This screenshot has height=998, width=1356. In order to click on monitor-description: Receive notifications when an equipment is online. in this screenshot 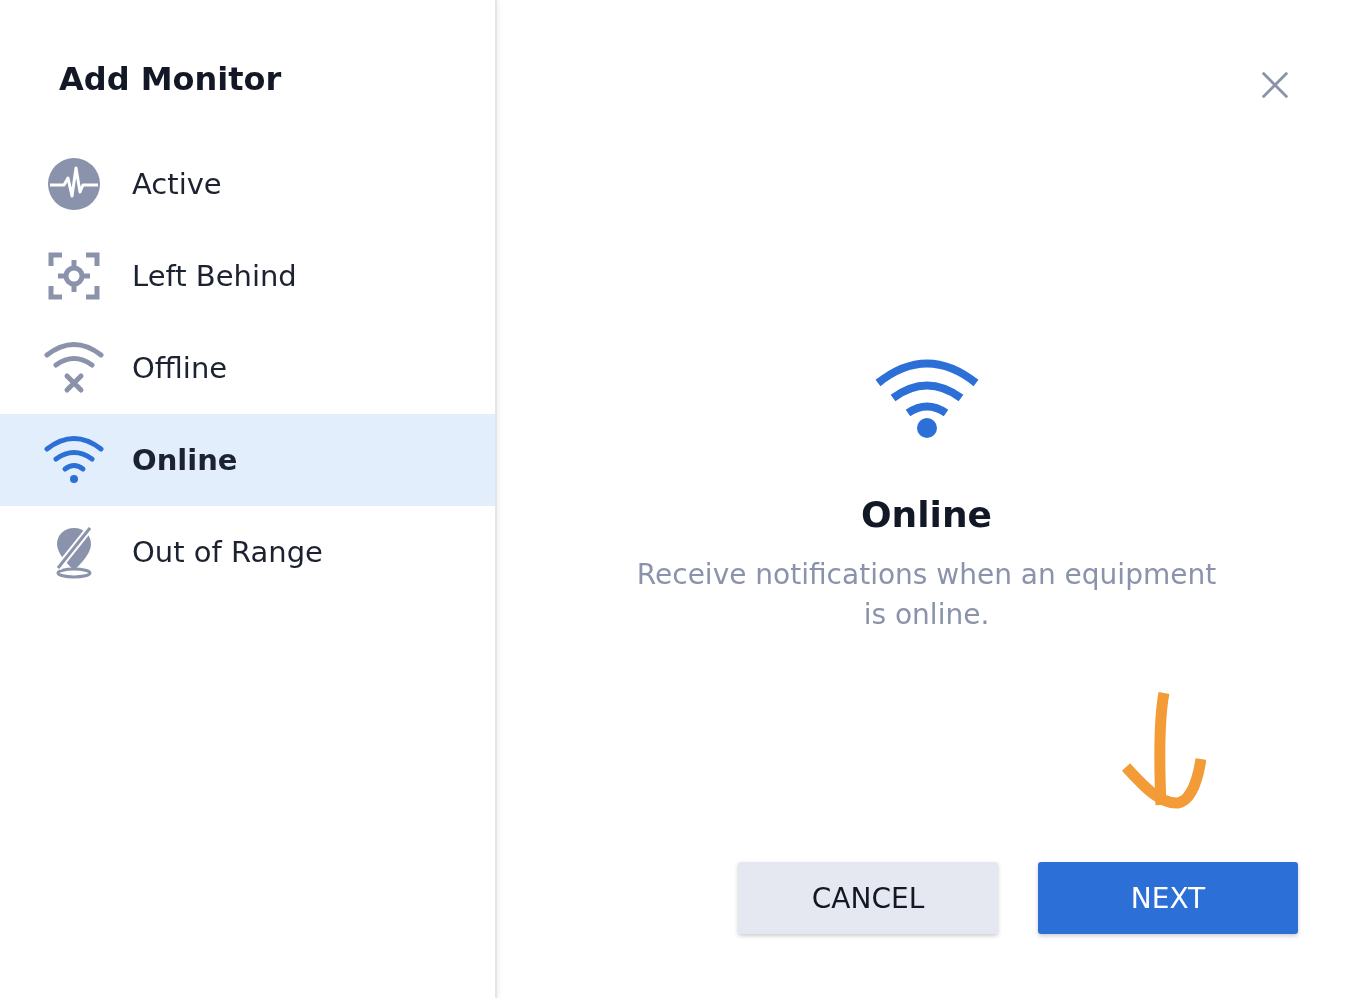, I will do `click(926, 595)`.